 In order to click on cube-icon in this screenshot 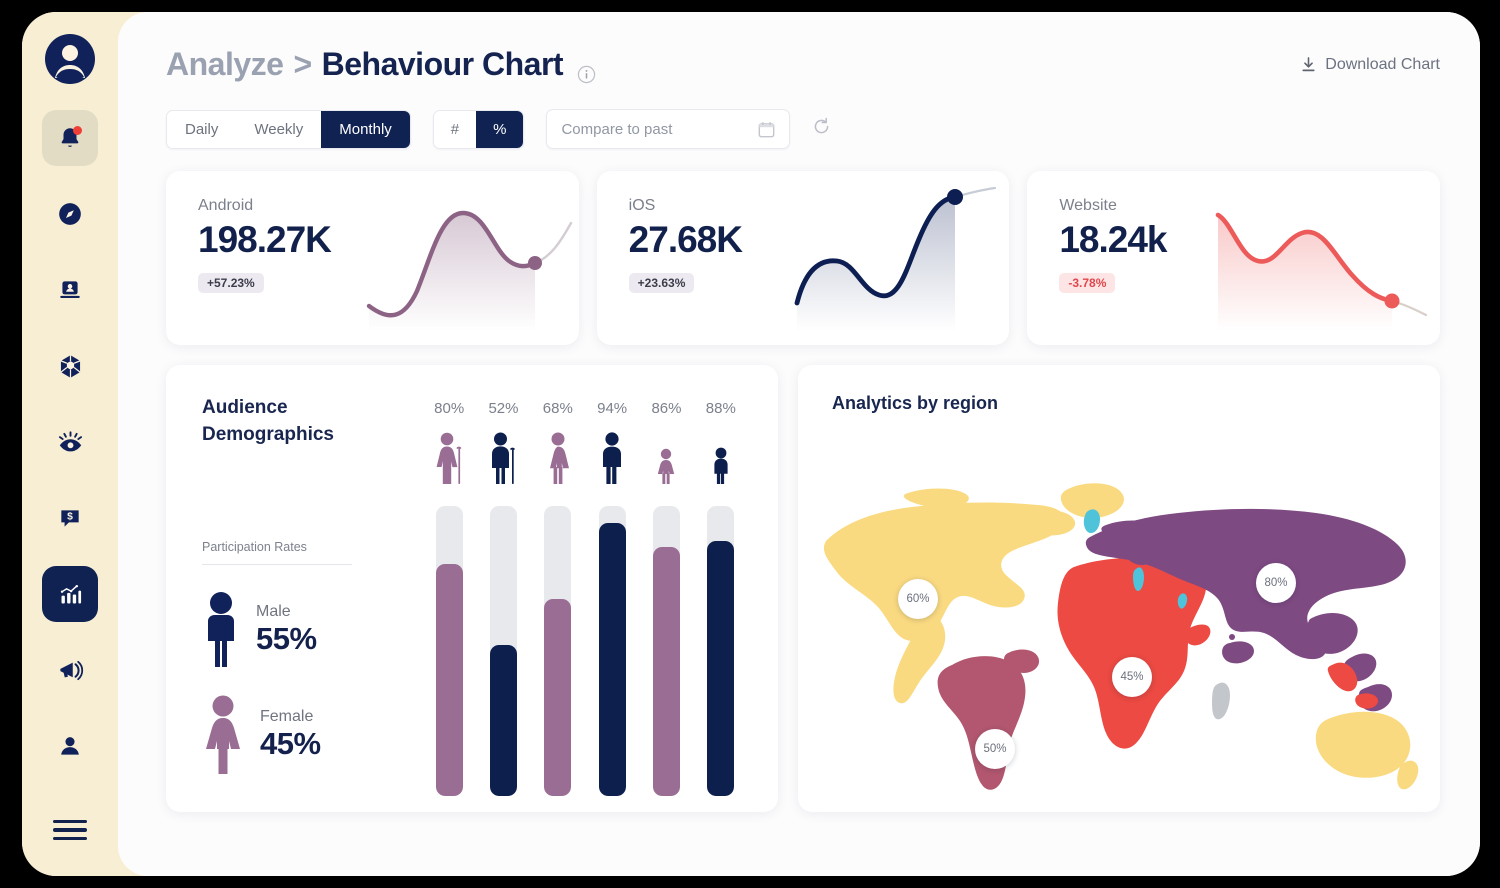, I will do `click(70, 366)`.